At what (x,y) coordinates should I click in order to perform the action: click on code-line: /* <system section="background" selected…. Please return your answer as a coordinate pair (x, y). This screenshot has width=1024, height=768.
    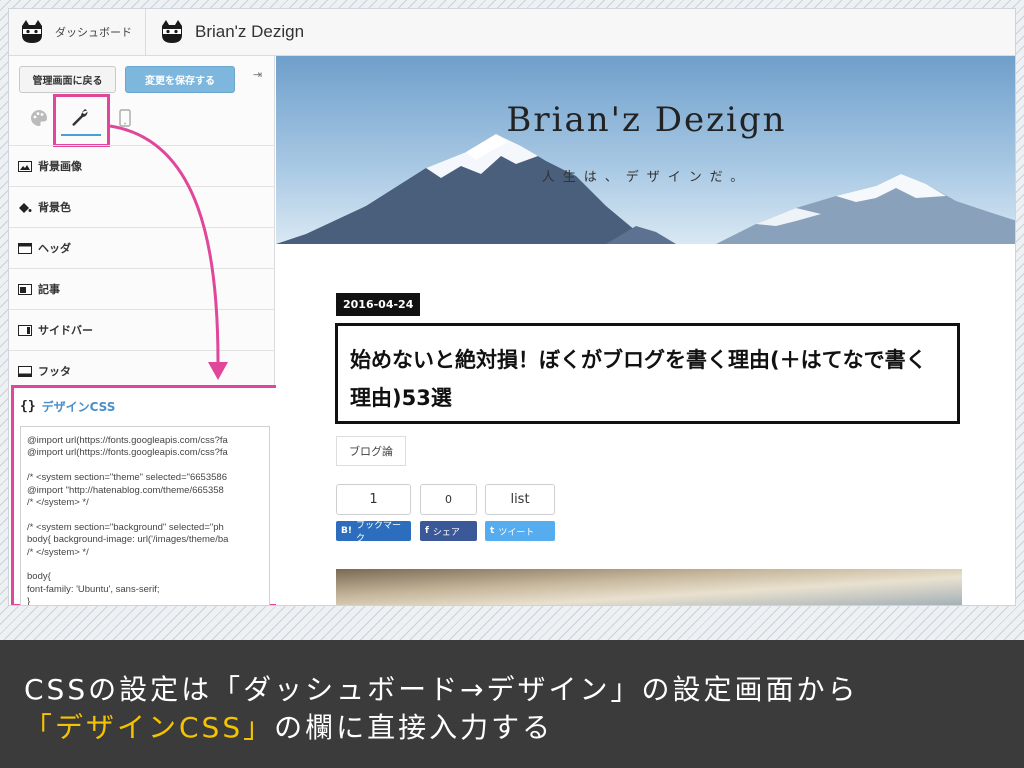
    Looking at the image, I should click on (125, 527).